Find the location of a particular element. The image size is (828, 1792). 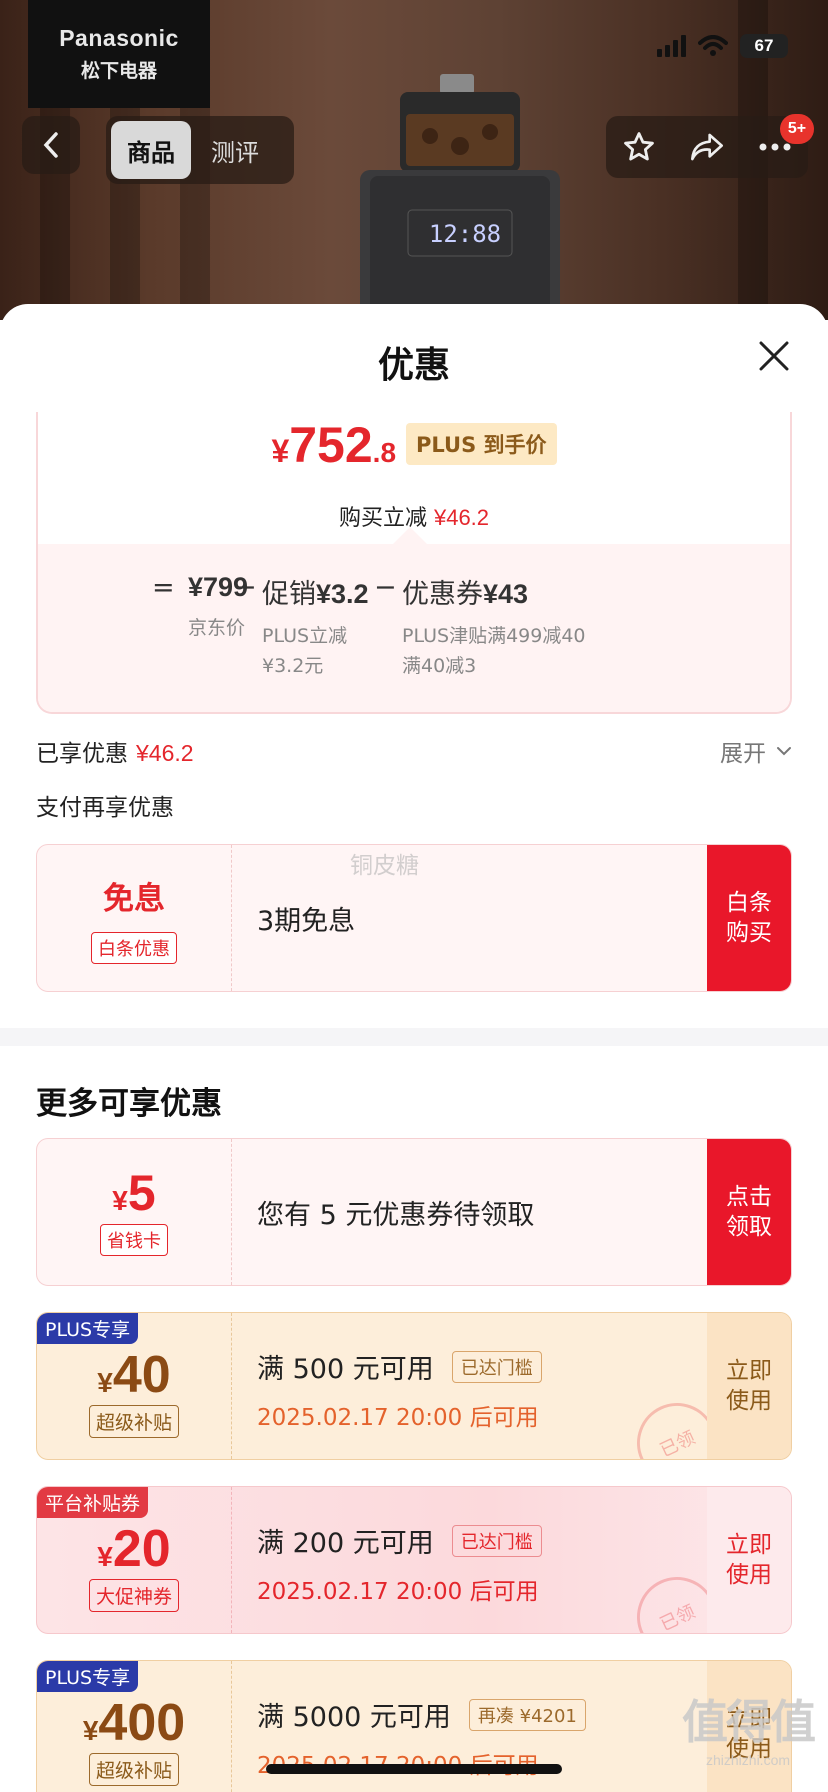

brand-name-cn: 松下电器 is located at coordinates (118, 71).